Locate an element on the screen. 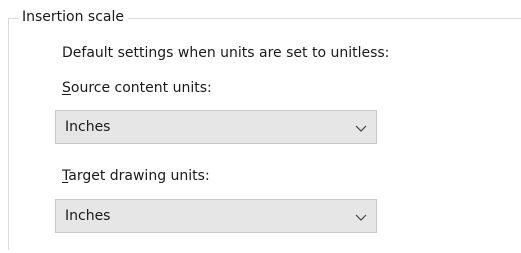  source-label-text: ource content units: is located at coordinates (141, 88).